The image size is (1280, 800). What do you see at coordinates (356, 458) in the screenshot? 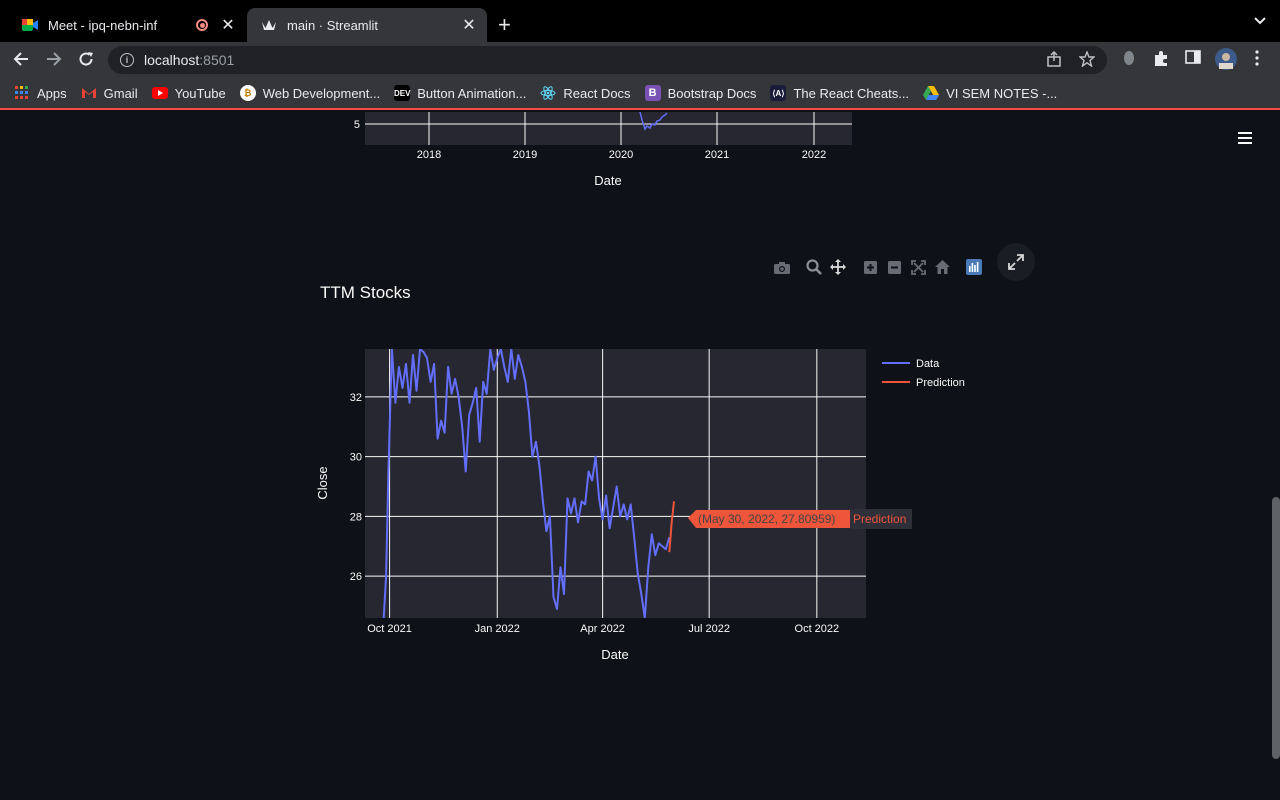
I see `y-tick-label: 30` at bounding box center [356, 458].